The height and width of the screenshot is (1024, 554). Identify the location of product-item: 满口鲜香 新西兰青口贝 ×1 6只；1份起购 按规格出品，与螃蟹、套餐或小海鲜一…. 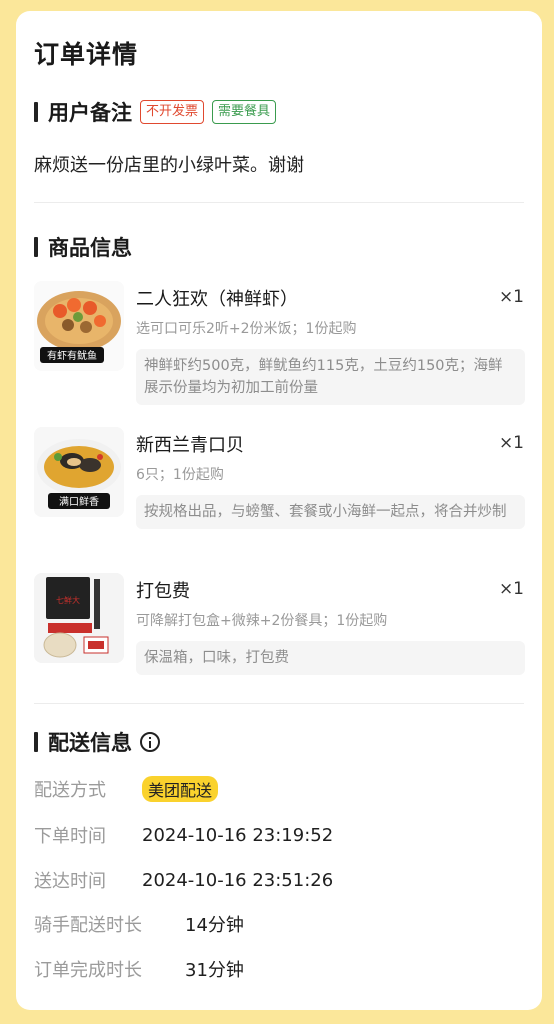
(279, 492).